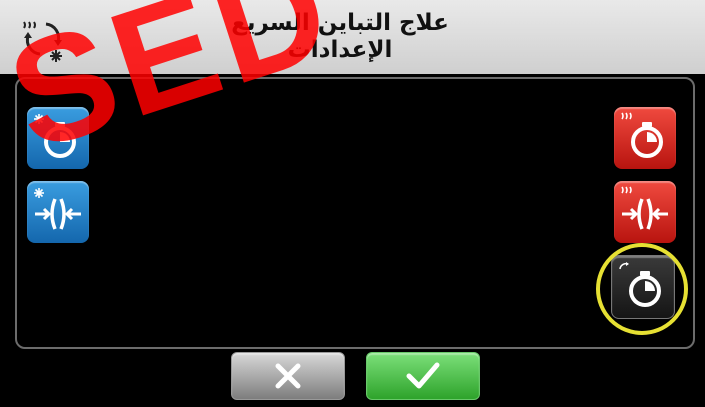 The image size is (705, 407). Describe the element at coordinates (642, 289) in the screenshot. I see `selection-highlight-ring` at that location.